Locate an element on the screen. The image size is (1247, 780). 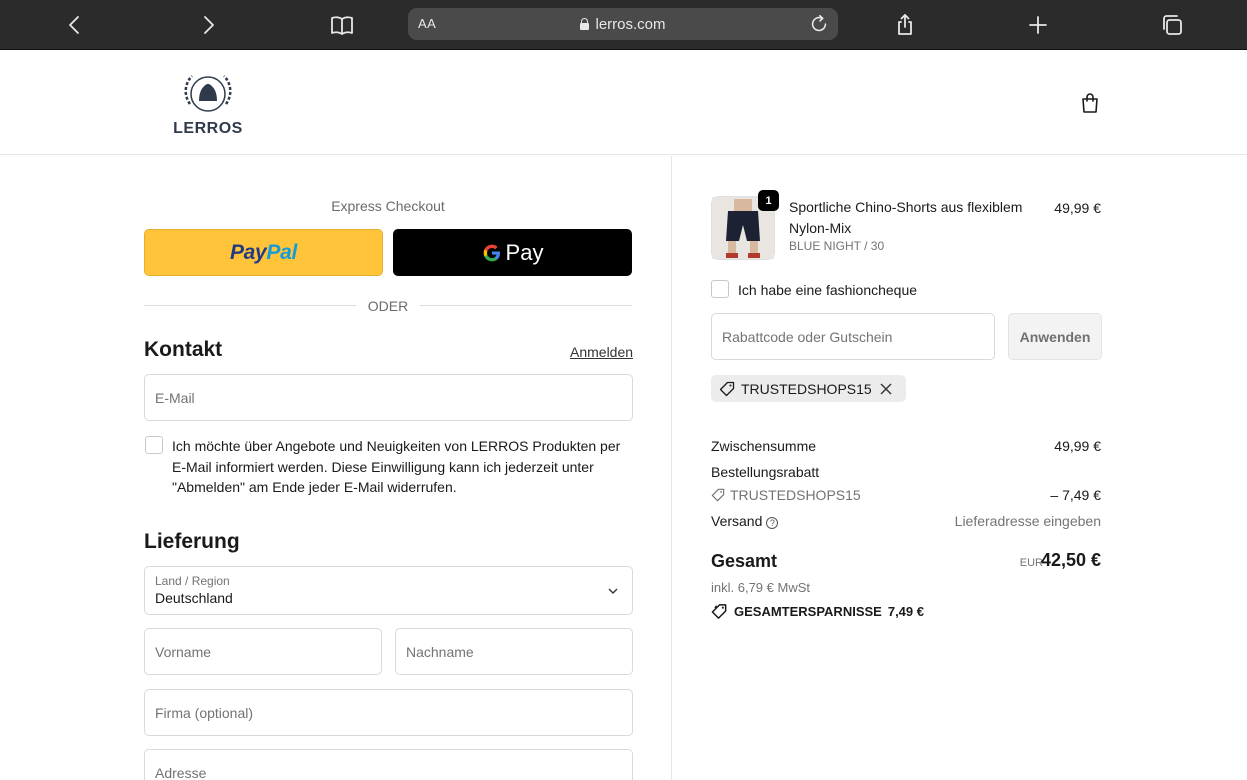
order-discount-value: – 7,49 € is located at coordinates (1075, 495).